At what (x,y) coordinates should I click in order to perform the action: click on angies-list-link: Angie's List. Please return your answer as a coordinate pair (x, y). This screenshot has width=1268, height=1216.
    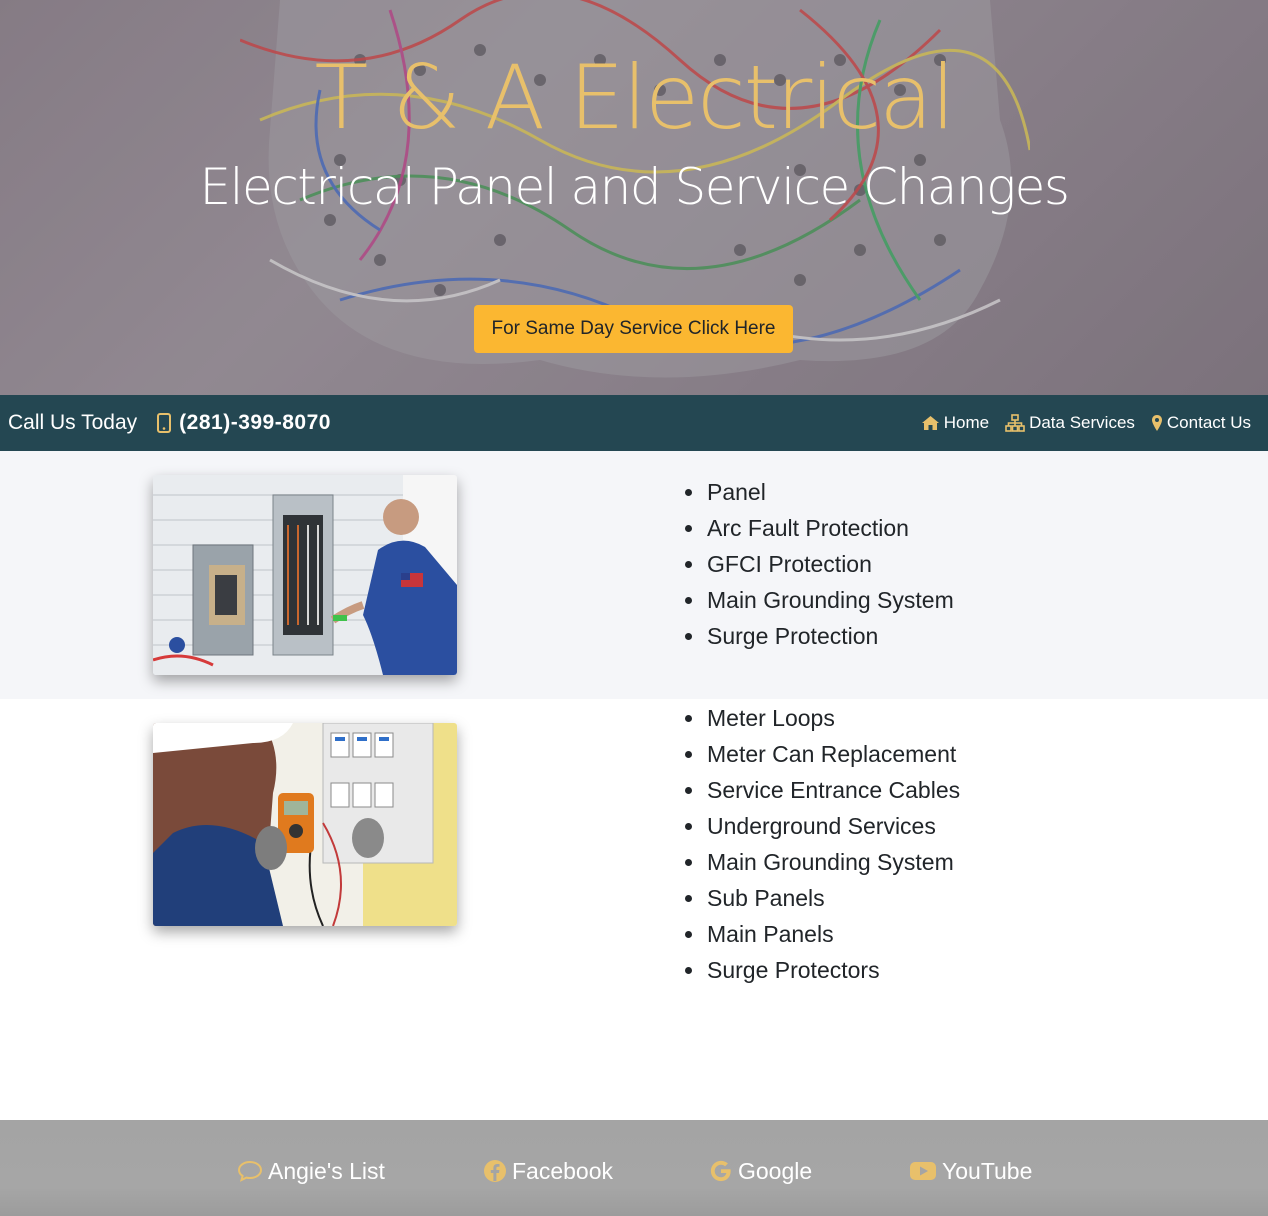
    Looking at the image, I should click on (311, 1171).